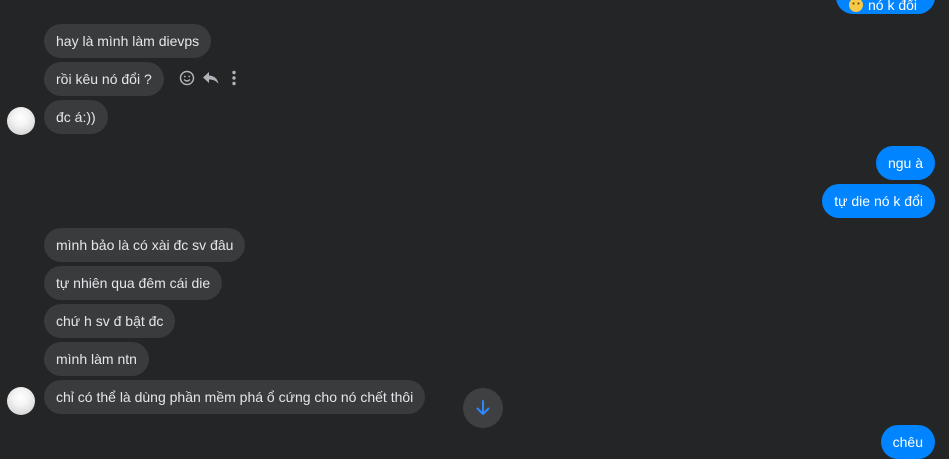 This screenshot has width=949, height=459. Describe the element at coordinates (96, 359) in the screenshot. I see `message-bubble-incoming: mình làm ntn` at that location.